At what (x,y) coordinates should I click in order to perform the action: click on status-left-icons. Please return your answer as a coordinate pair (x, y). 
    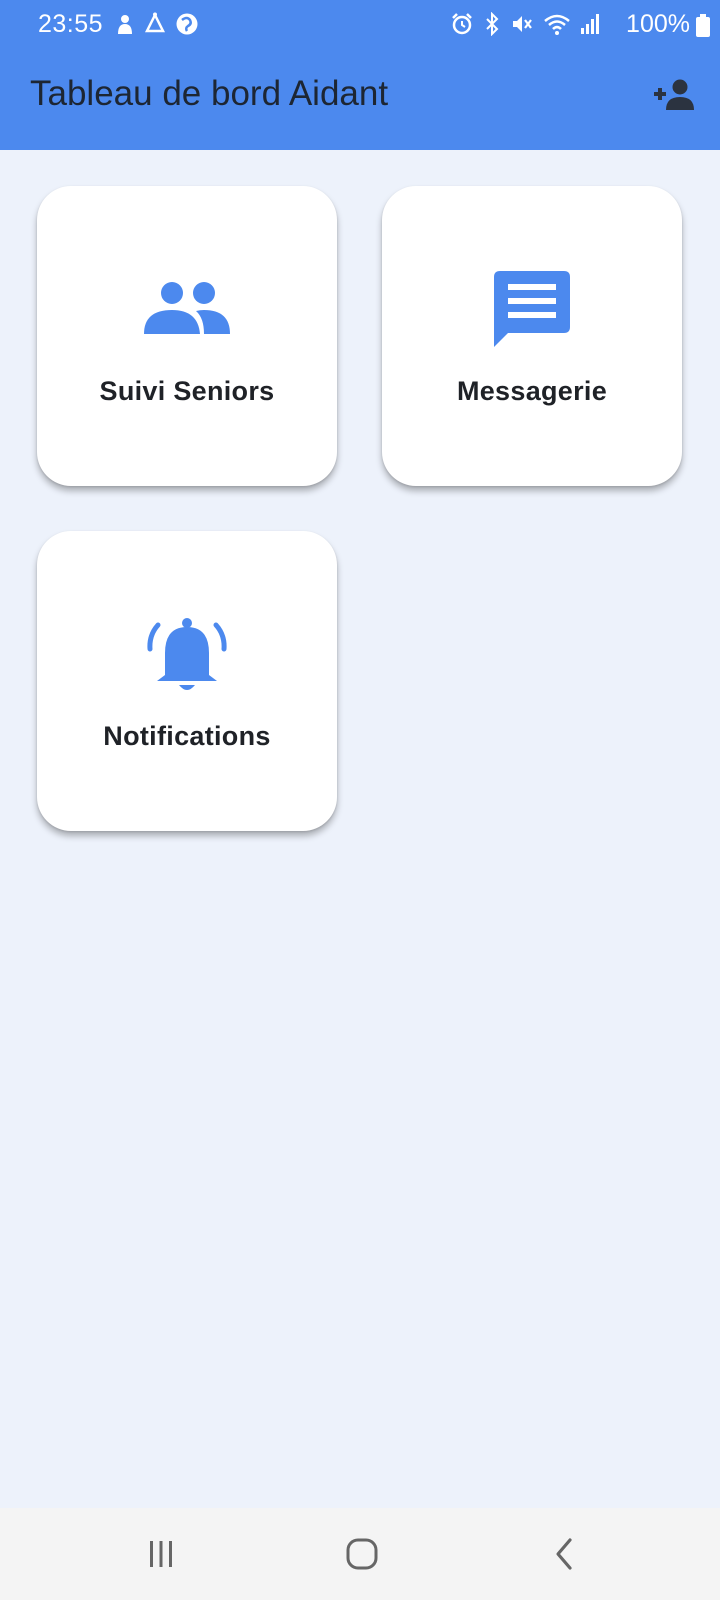
    Looking at the image, I should click on (157, 26).